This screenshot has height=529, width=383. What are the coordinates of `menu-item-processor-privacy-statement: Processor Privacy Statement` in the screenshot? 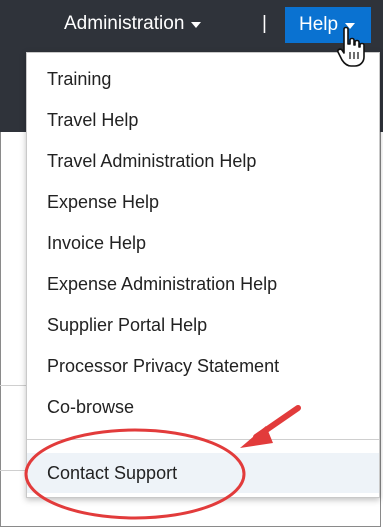 It's located at (163, 366).